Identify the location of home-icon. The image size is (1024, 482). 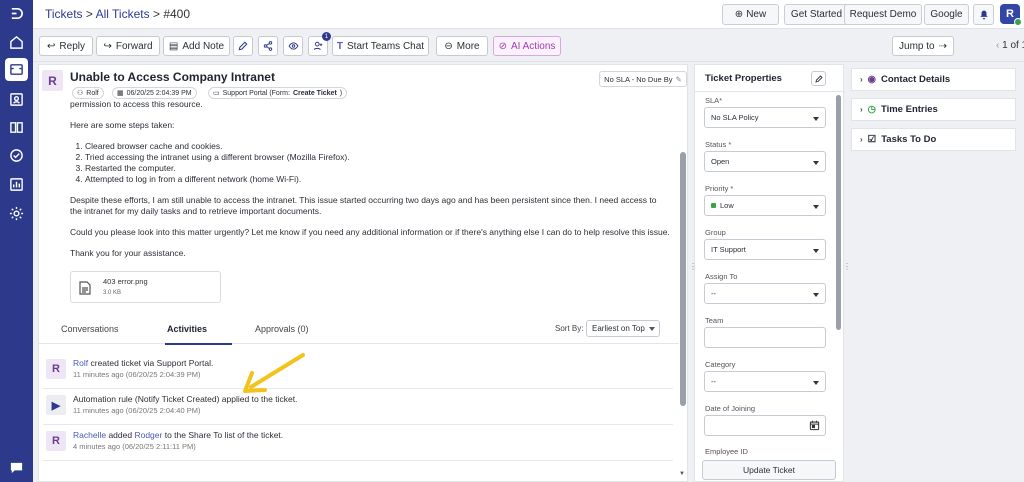
(16, 42).